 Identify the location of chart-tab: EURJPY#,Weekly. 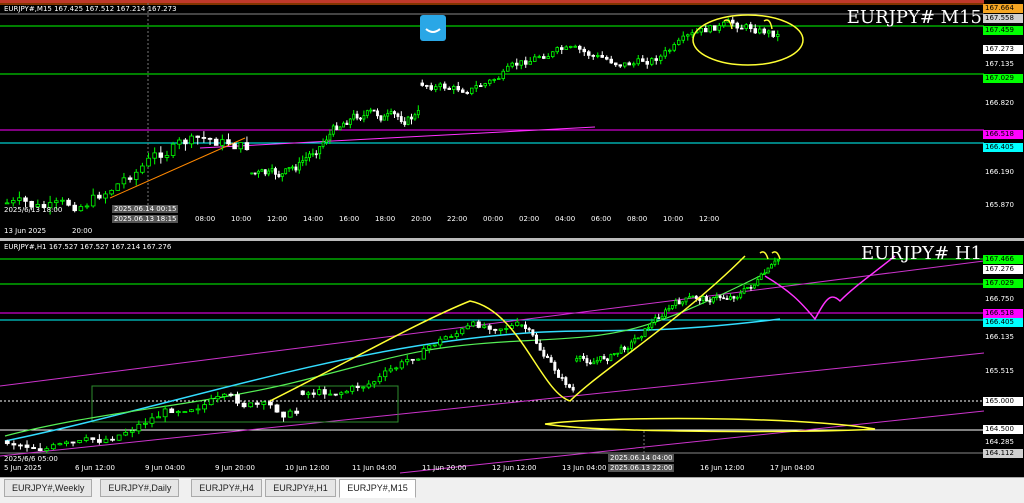
(48, 488).